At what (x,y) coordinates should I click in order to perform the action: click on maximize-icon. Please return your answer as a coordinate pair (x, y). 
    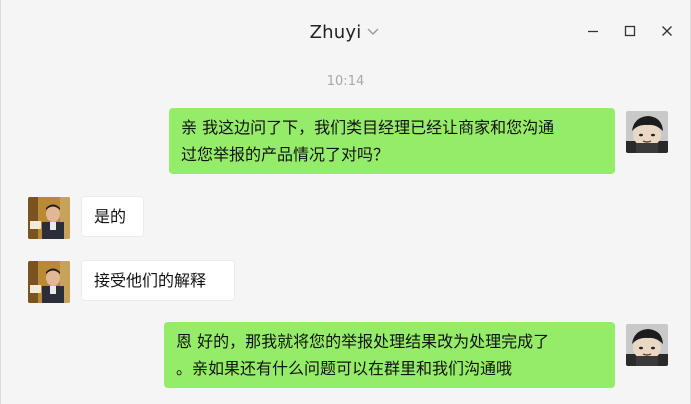
    Looking at the image, I should click on (630, 31).